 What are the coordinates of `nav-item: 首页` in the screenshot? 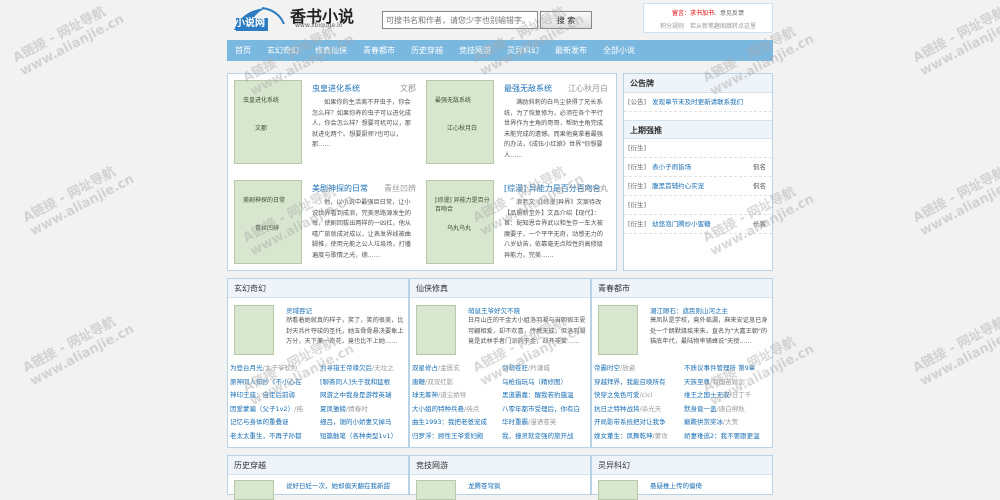 It's located at (243, 50).